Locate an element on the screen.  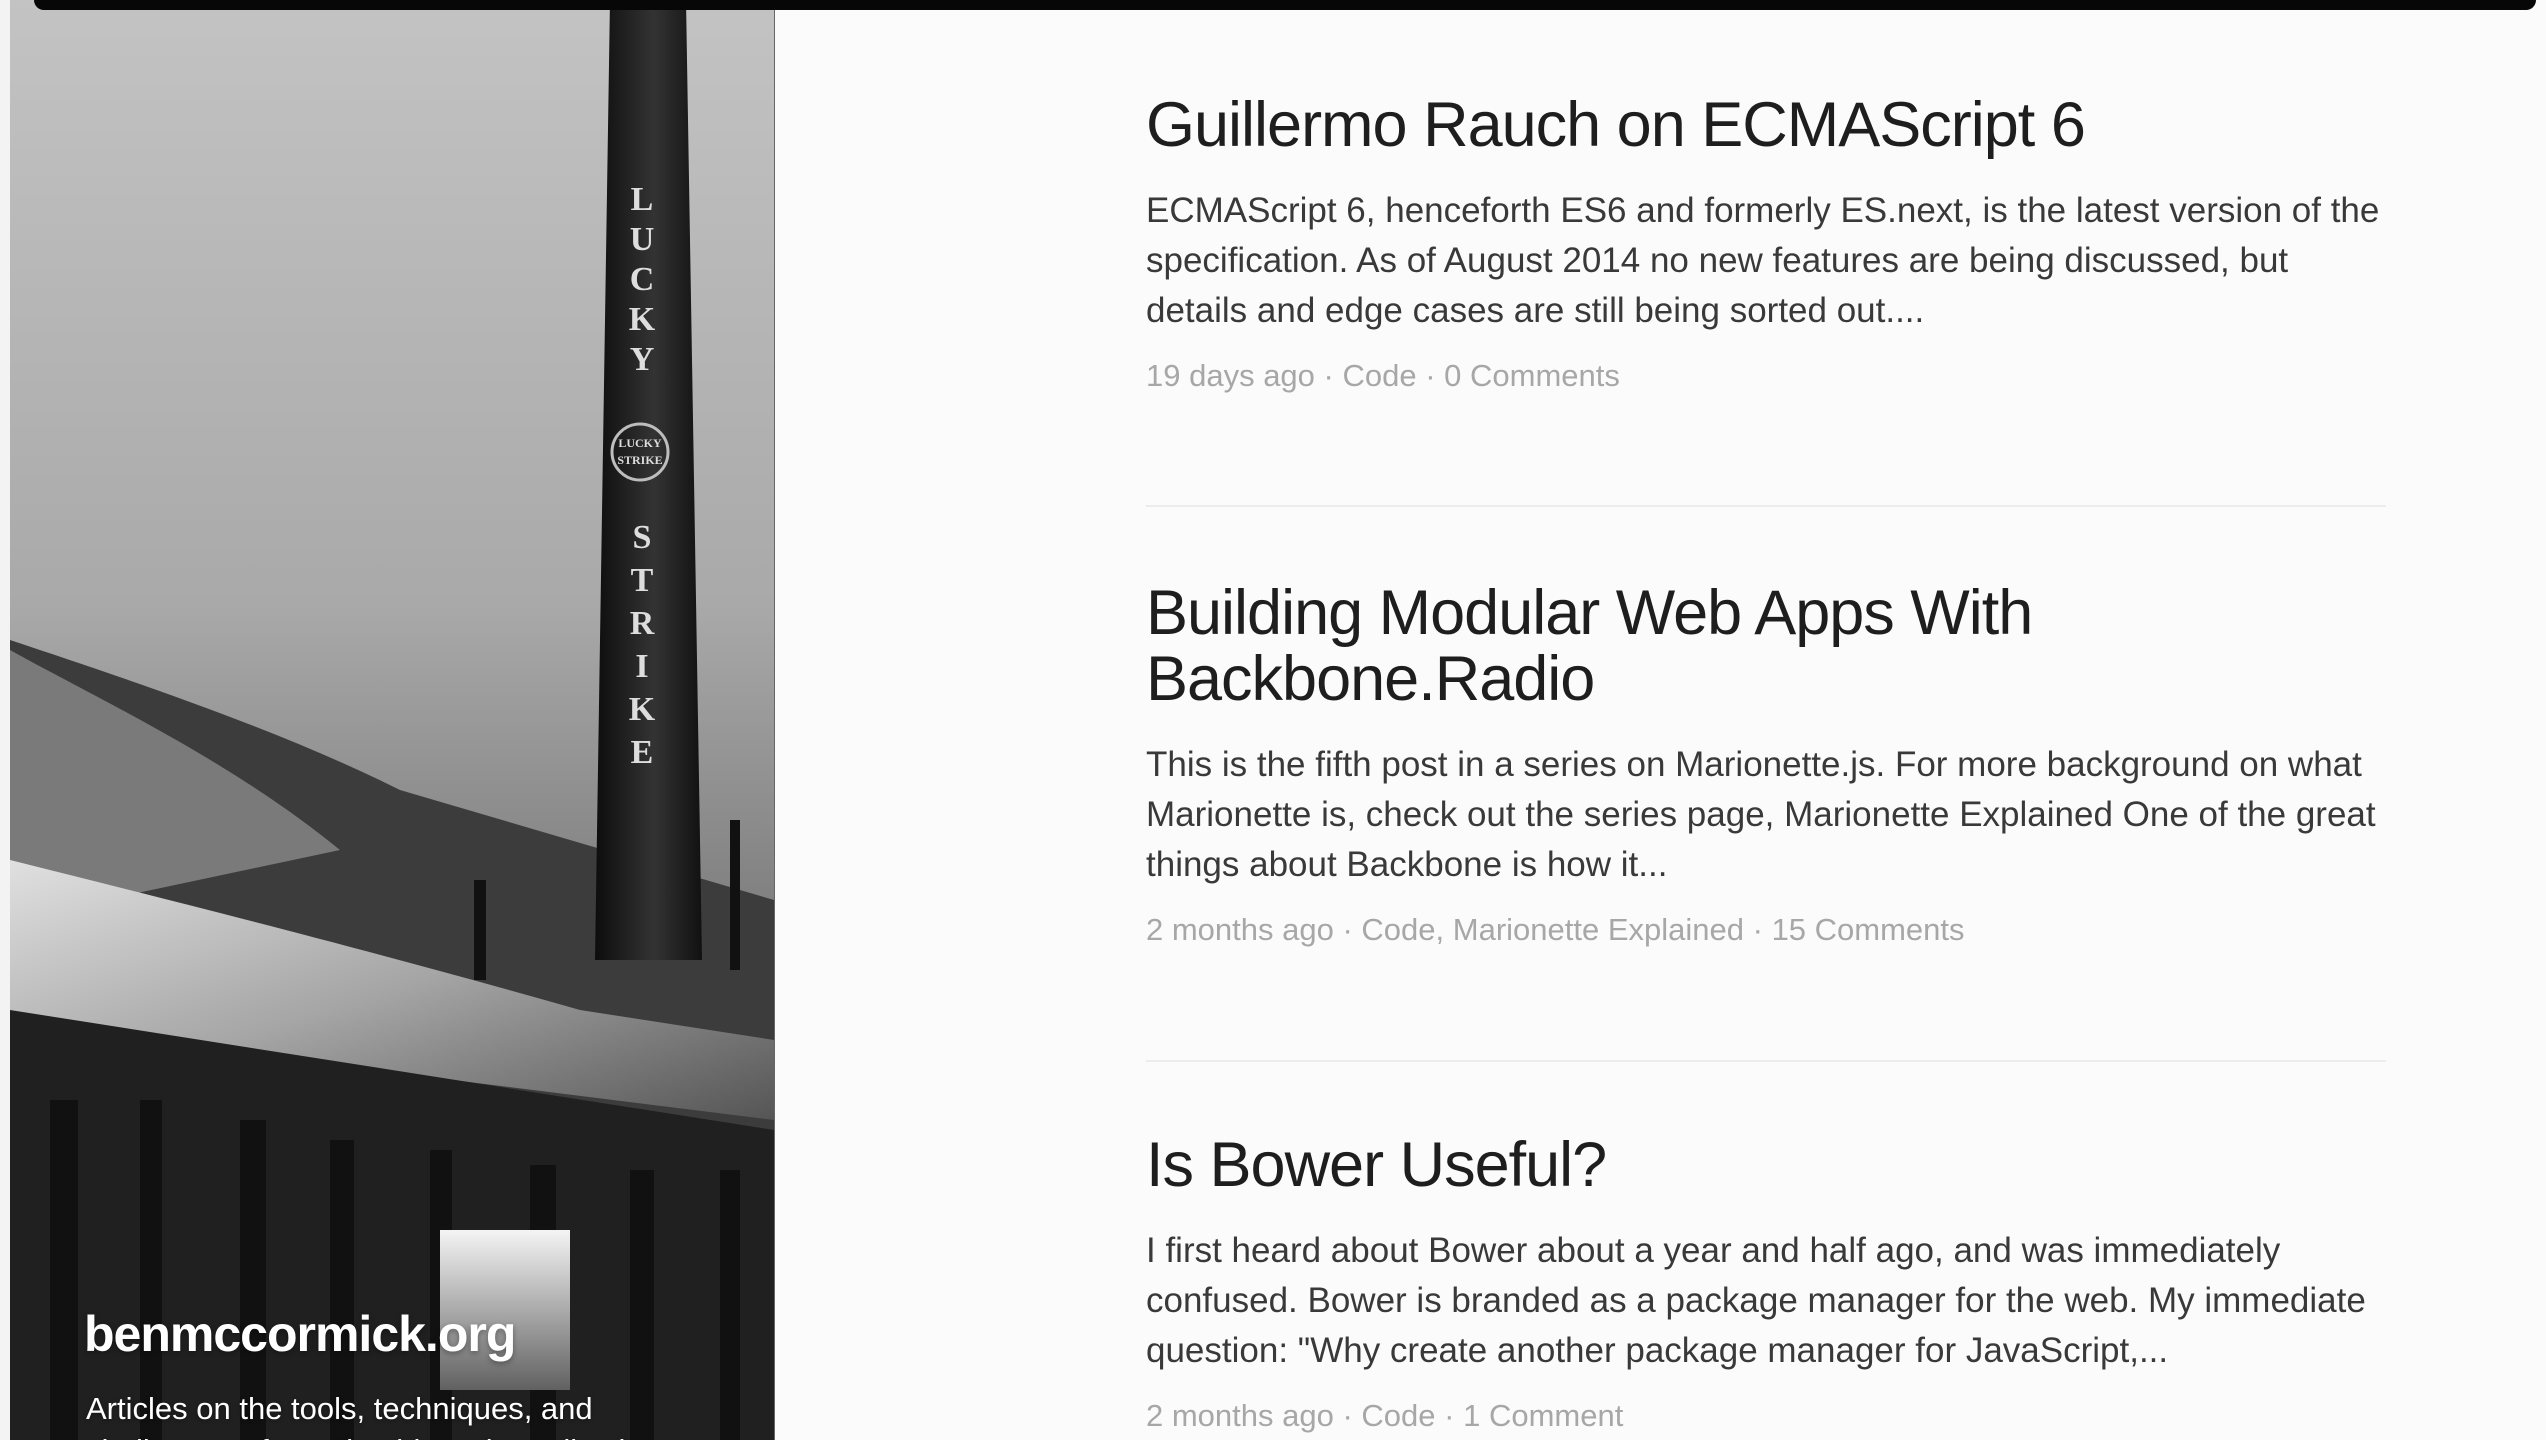
post-meta: 2 months ago · Code · 1 Comment is located at coordinates (1766, 1416).